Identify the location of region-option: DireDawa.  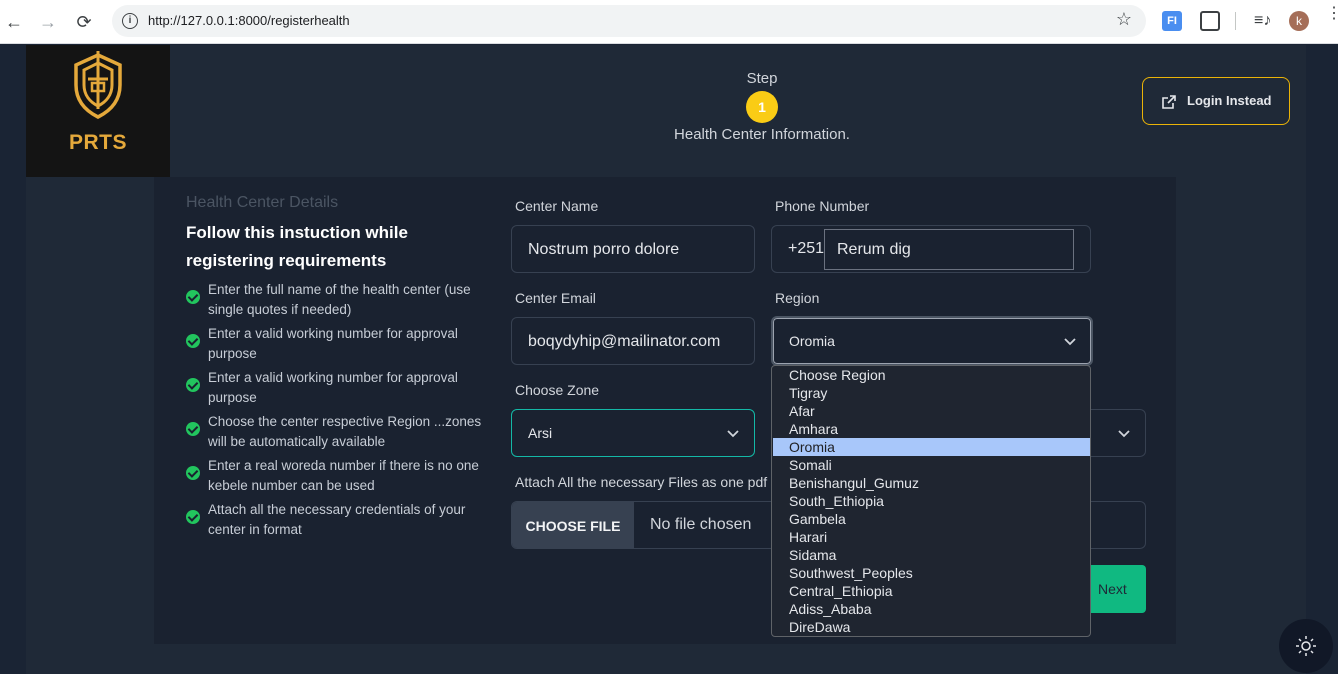
(931, 627).